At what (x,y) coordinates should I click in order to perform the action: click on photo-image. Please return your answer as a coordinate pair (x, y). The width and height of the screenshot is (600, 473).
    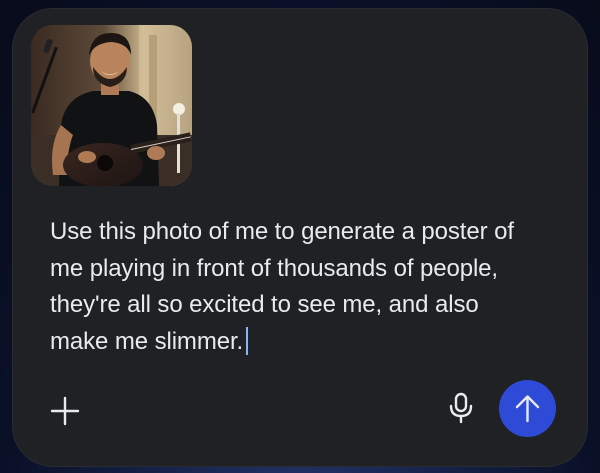
    Looking at the image, I should click on (111, 105).